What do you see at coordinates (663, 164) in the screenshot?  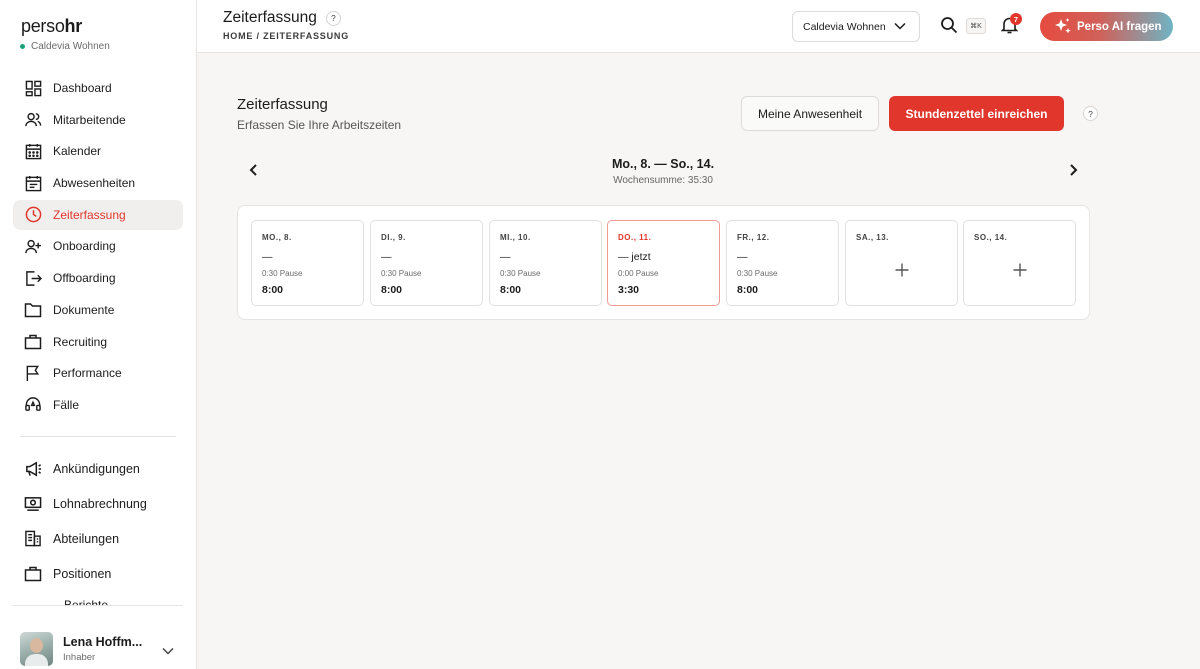 I see `week-range: Mo., 8. — So., 14.` at bounding box center [663, 164].